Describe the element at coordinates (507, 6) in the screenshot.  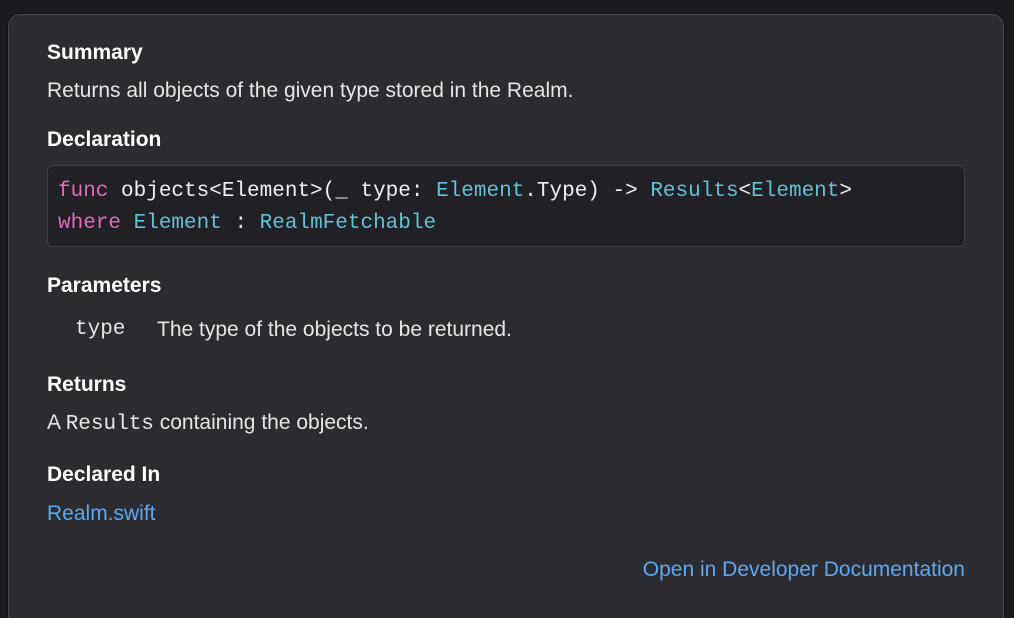
I see `editor-strip` at that location.